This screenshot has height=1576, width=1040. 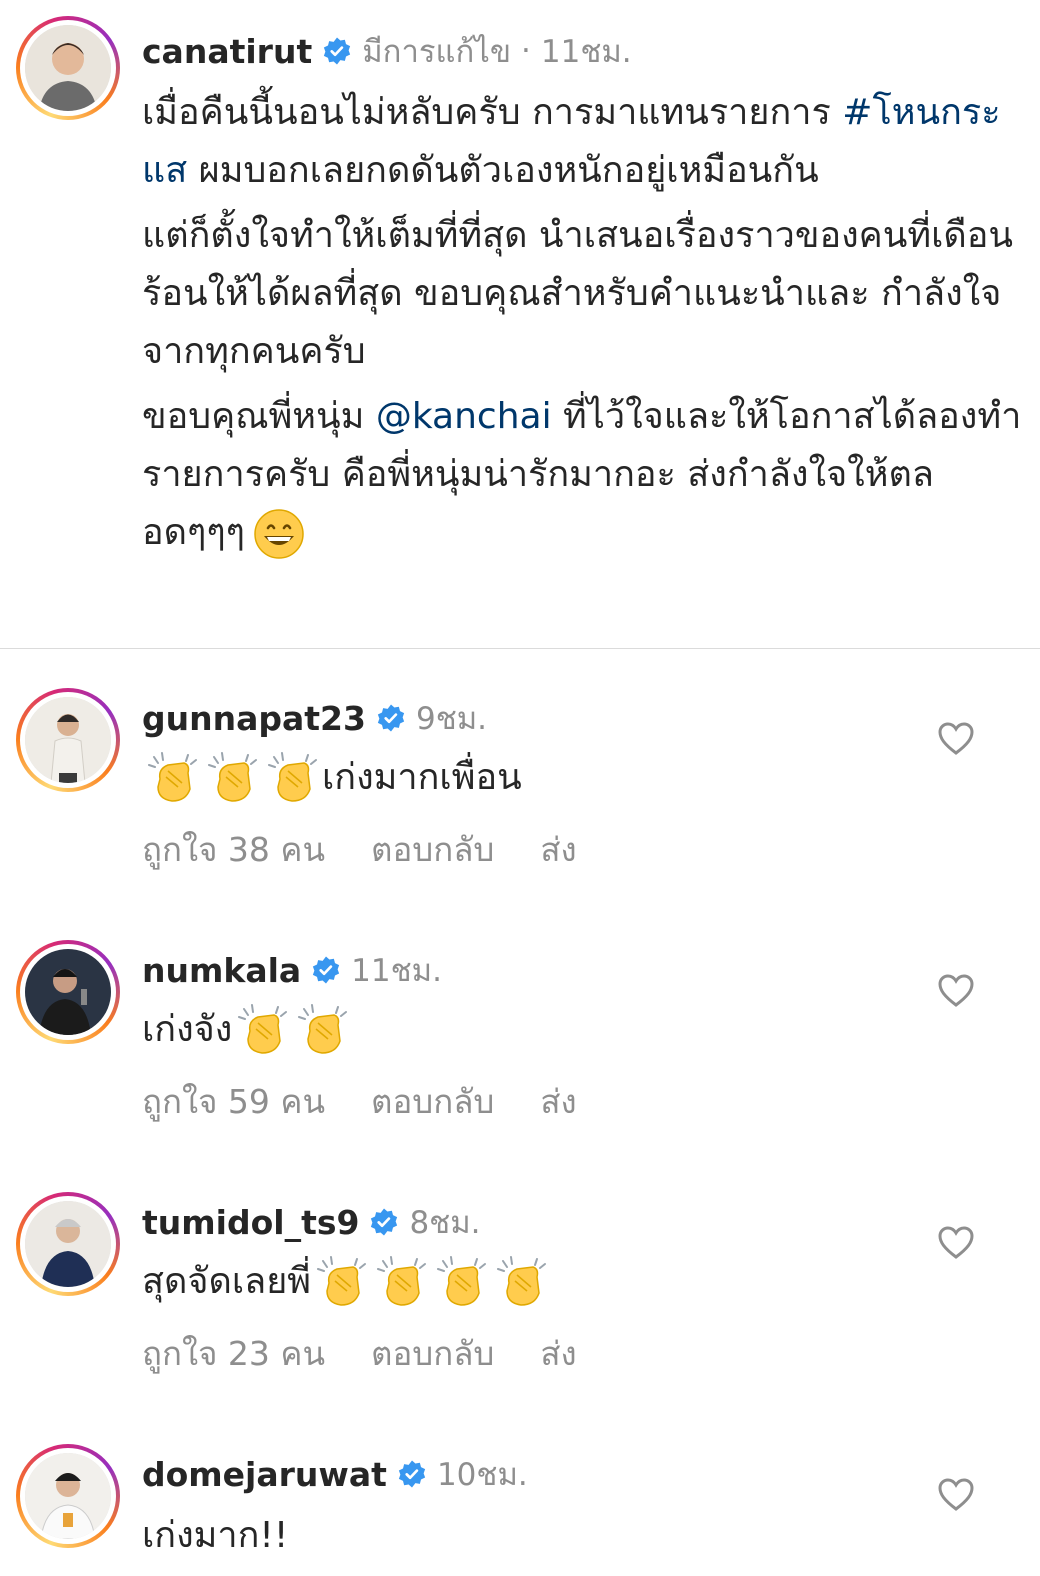 I want to click on comment-text: เก่งจัง, so click(x=247, y=1028).